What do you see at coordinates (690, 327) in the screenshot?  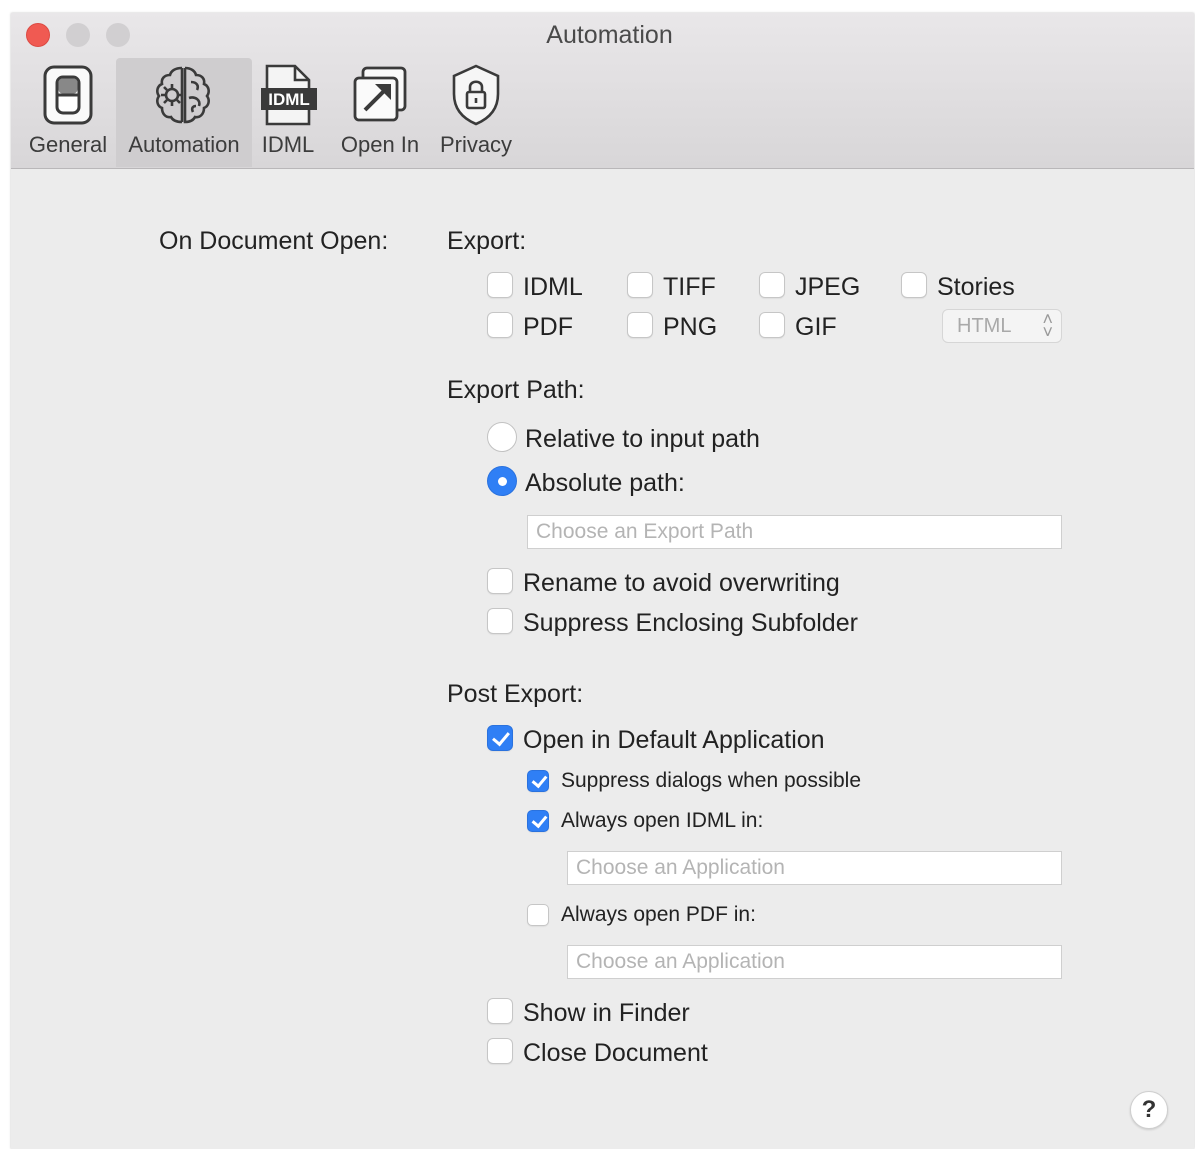 I see `export-png-label: PNG` at bounding box center [690, 327].